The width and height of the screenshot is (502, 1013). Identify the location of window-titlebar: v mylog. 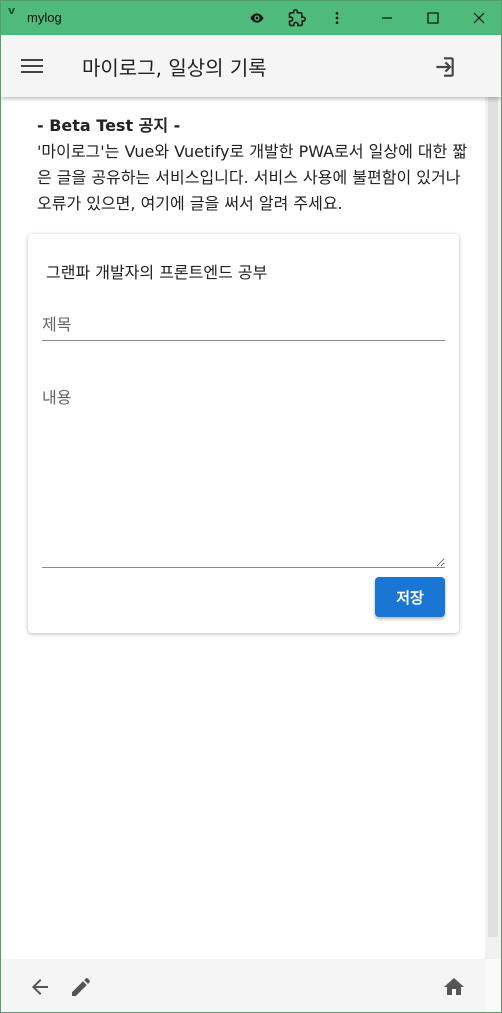
(251, 18).